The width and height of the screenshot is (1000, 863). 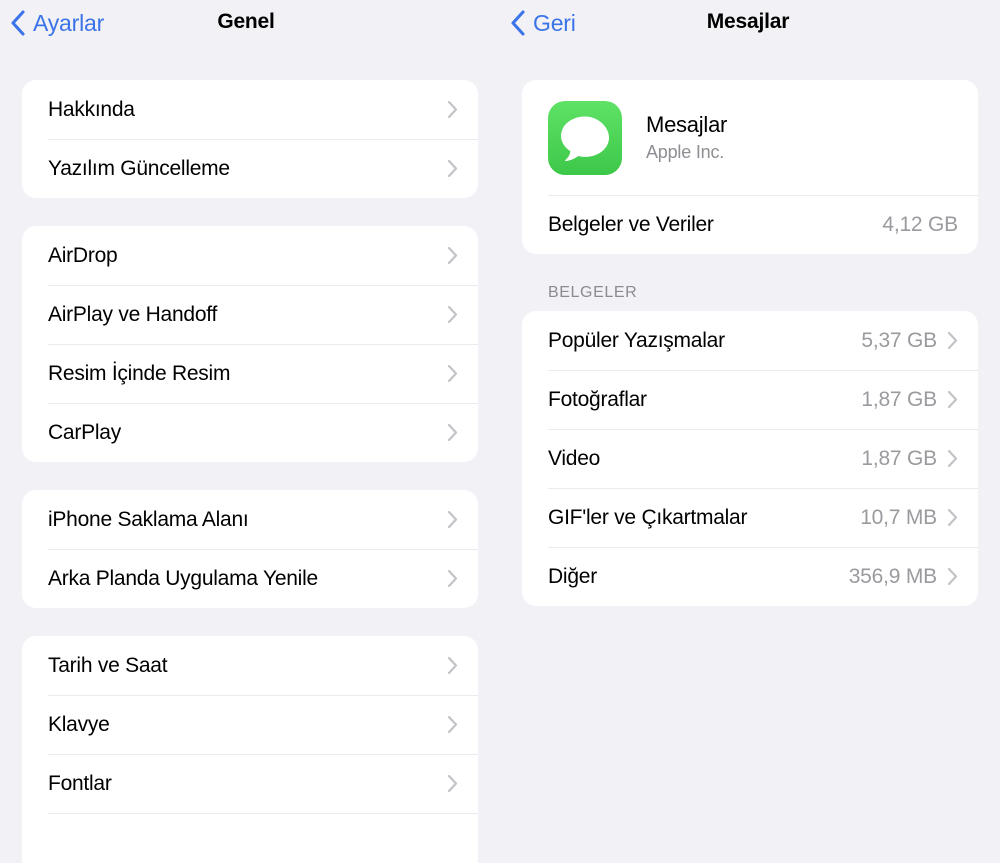 I want to click on row-label: CarPlay, so click(x=84, y=432).